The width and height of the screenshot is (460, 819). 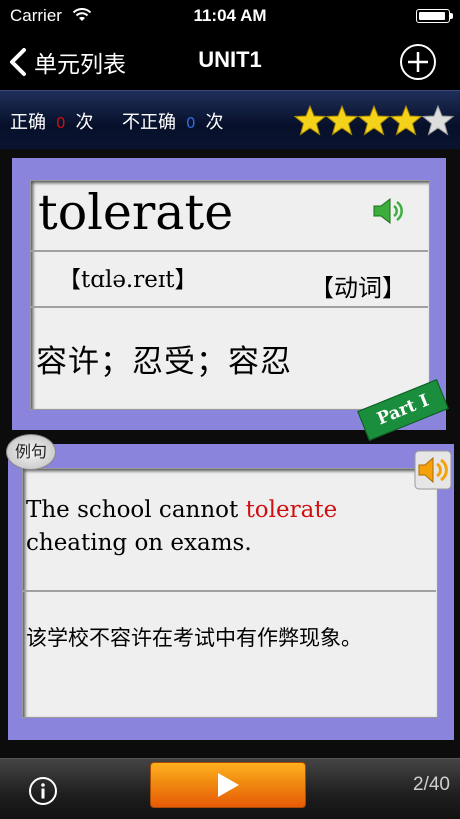 What do you see at coordinates (149, 122) in the screenshot?
I see `incorrect-label: 不正确` at bounding box center [149, 122].